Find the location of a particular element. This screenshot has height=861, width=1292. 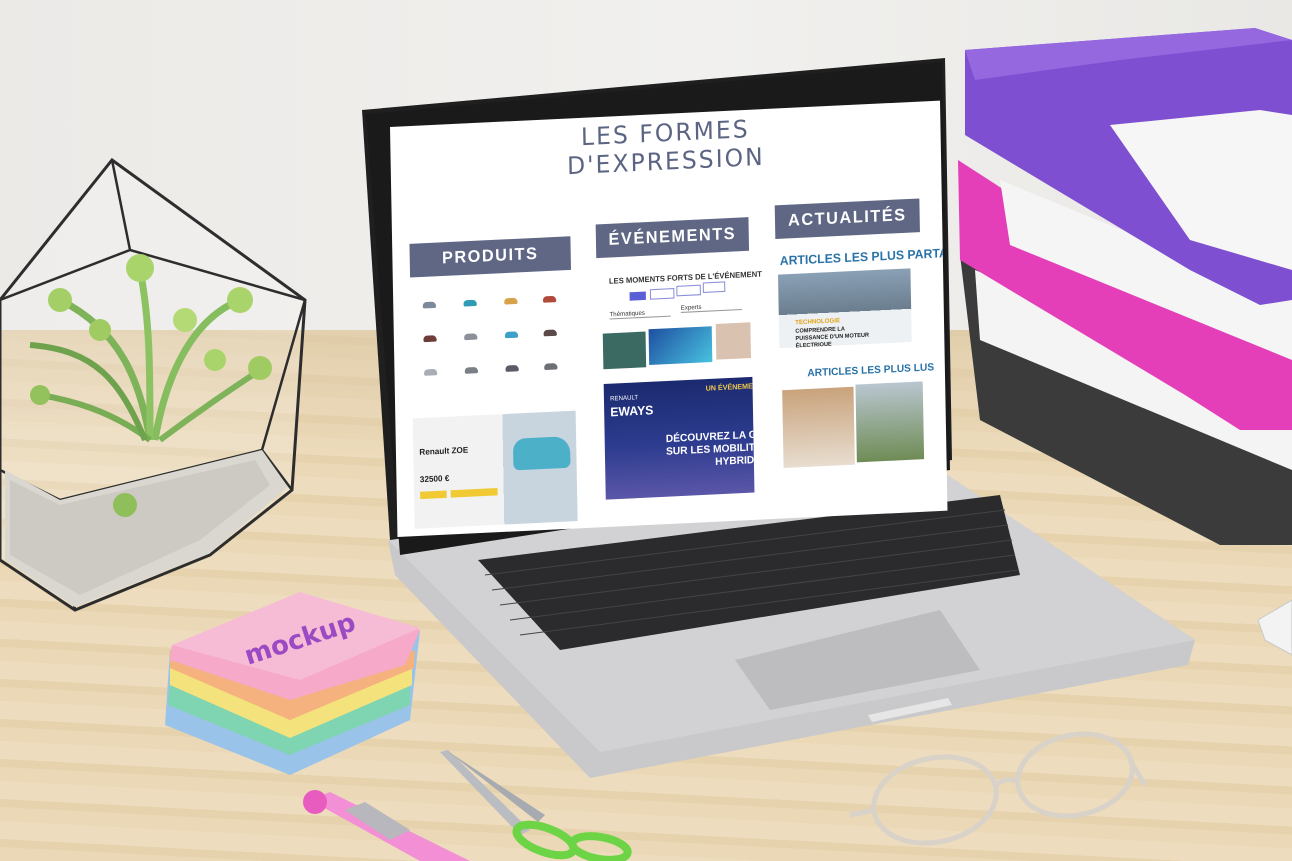

banner-brand: RENAULT is located at coordinates (624, 399).